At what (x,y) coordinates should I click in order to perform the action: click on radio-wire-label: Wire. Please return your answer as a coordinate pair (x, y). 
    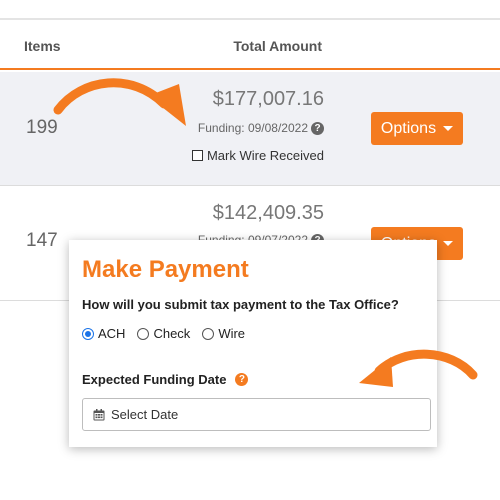
    Looking at the image, I should click on (232, 333).